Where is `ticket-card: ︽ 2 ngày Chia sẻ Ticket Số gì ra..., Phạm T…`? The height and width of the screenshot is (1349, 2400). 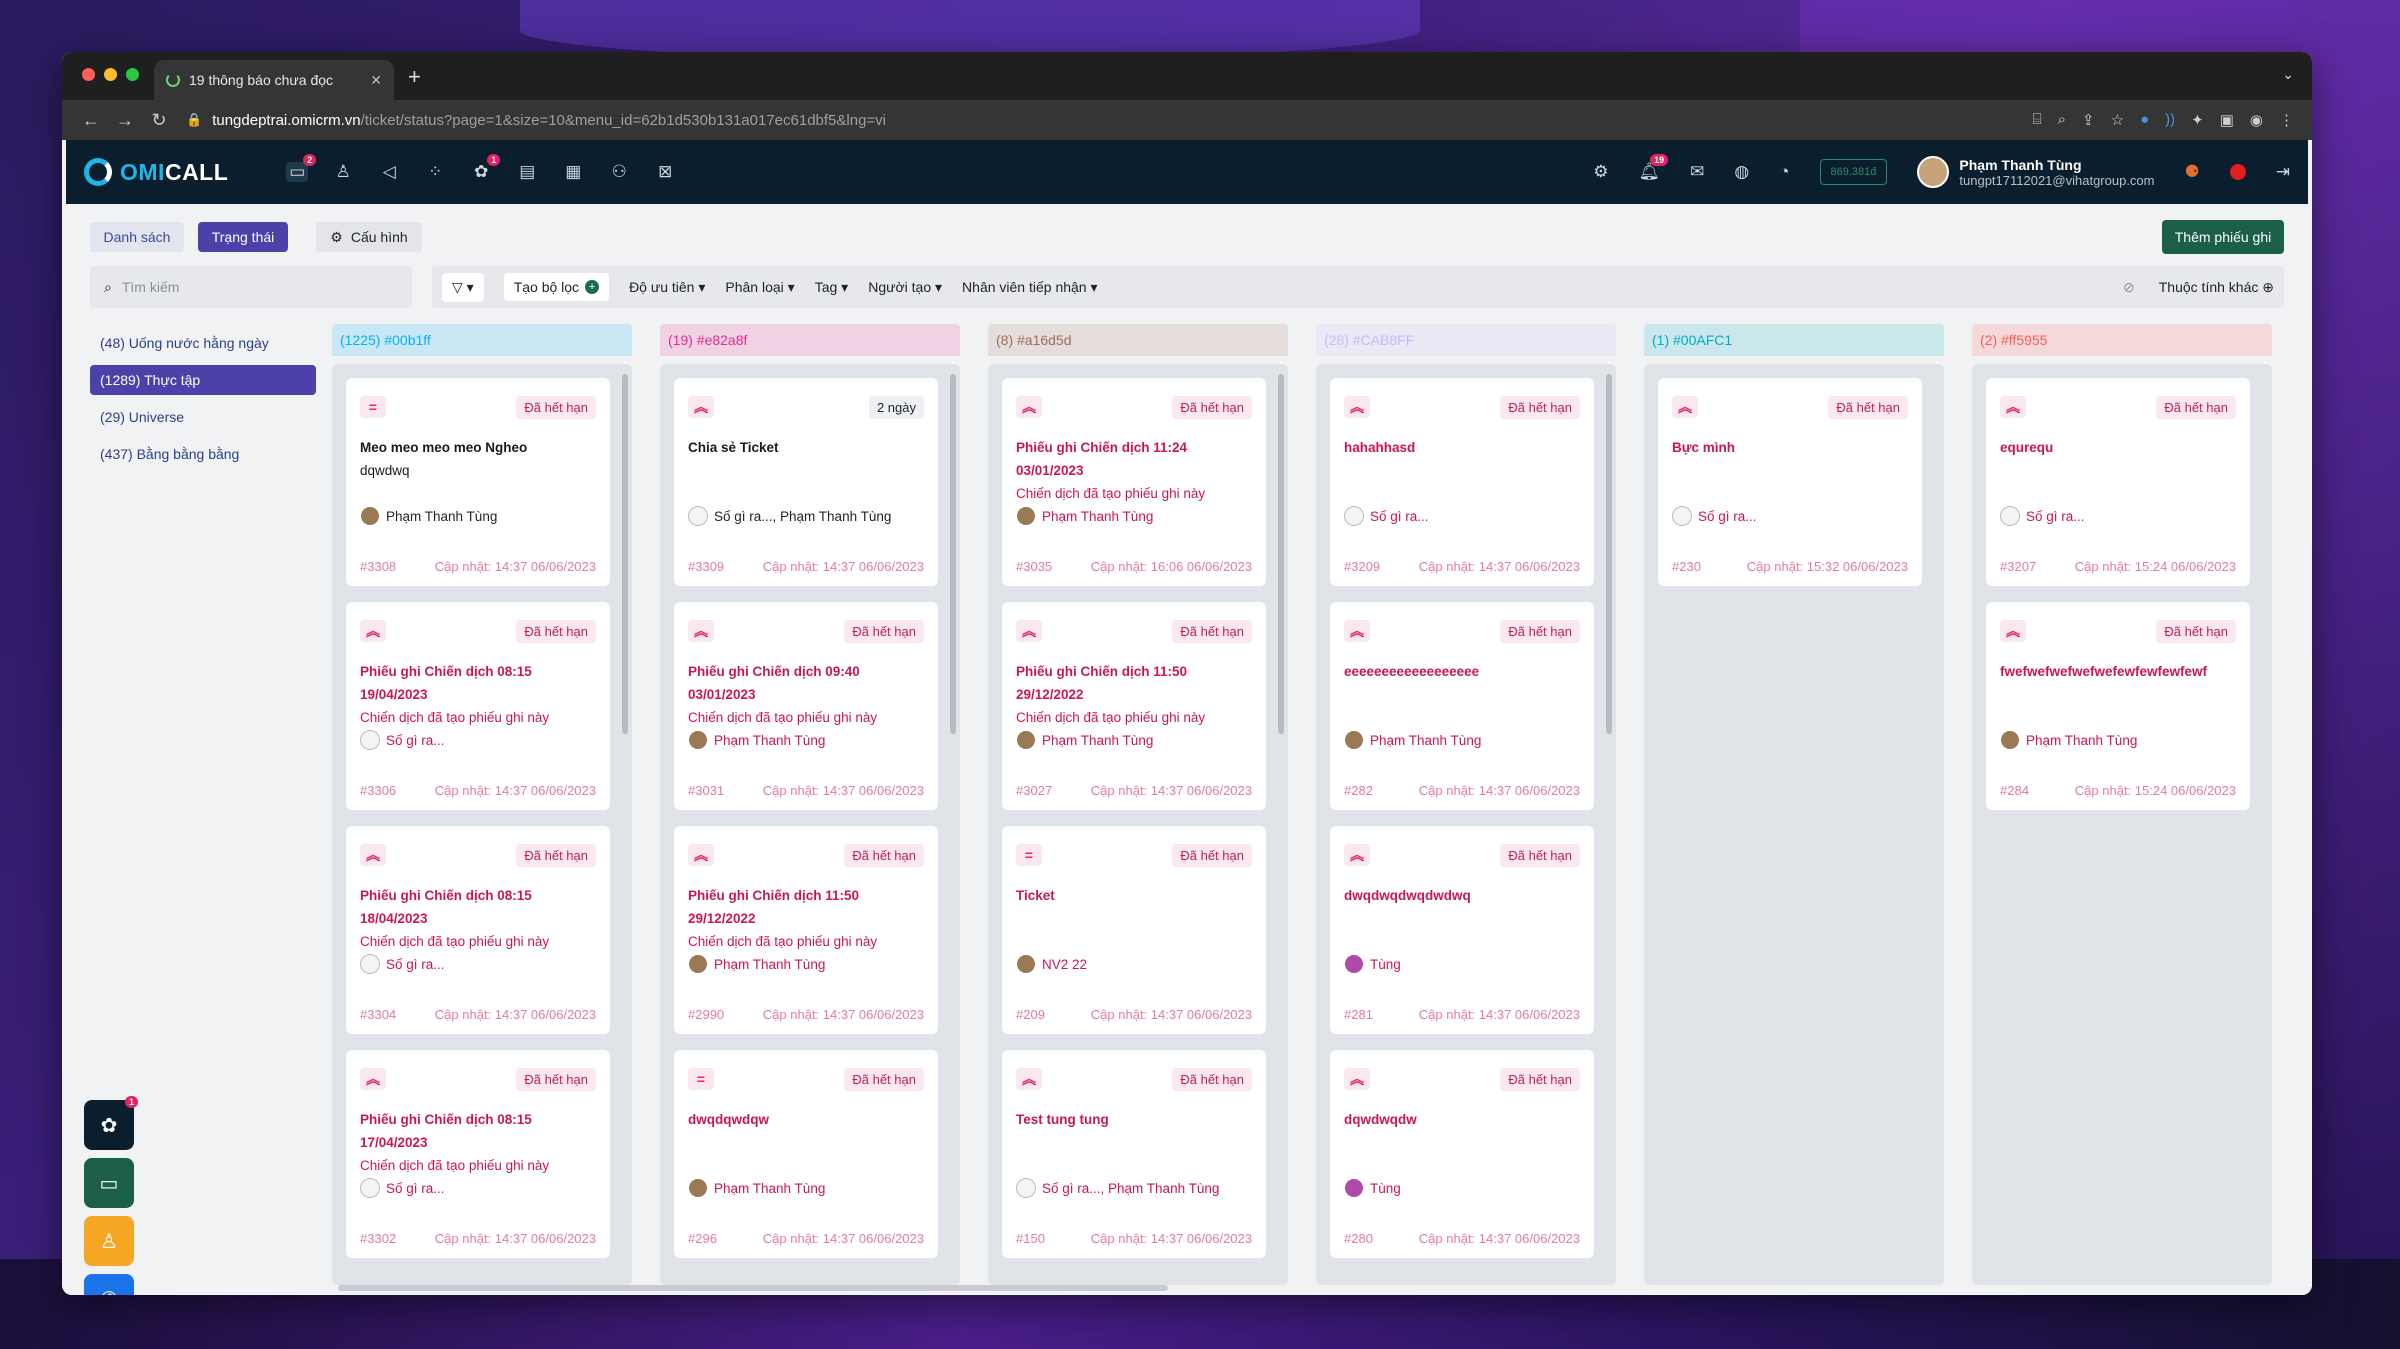
ticket-card: ︽ 2 ngày Chia sẻ Ticket Số gì ra..., Phạm T… is located at coordinates (806, 482).